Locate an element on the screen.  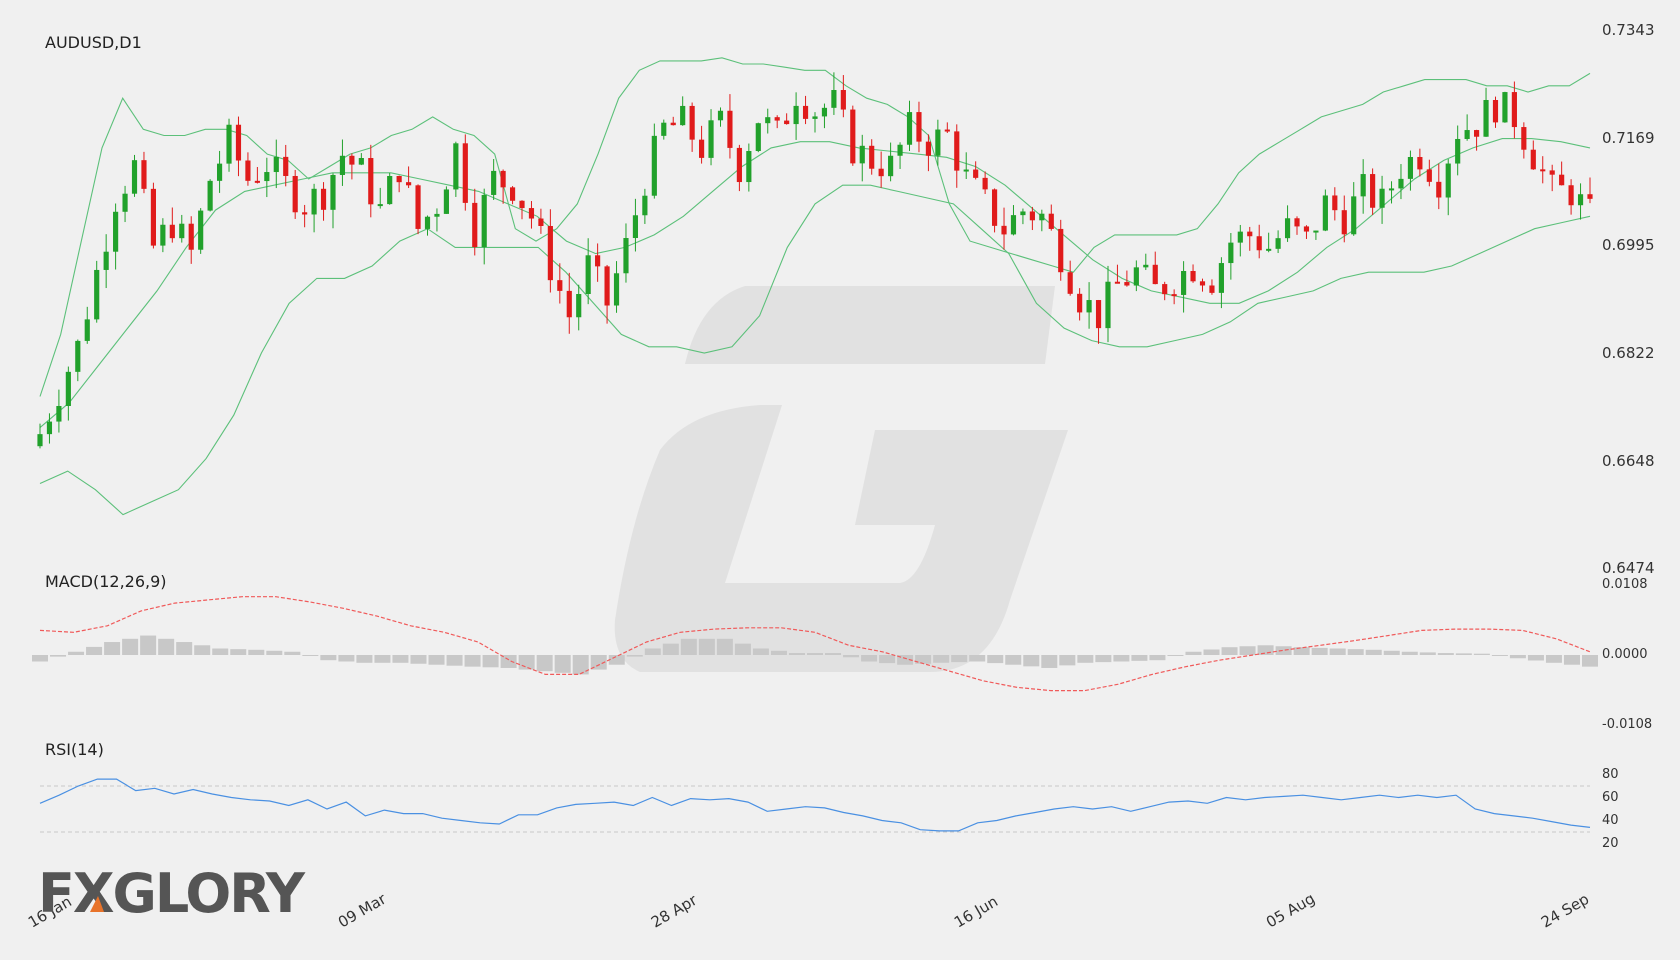
rsi-ytick-label: 40 is located at coordinates (1610, 820).